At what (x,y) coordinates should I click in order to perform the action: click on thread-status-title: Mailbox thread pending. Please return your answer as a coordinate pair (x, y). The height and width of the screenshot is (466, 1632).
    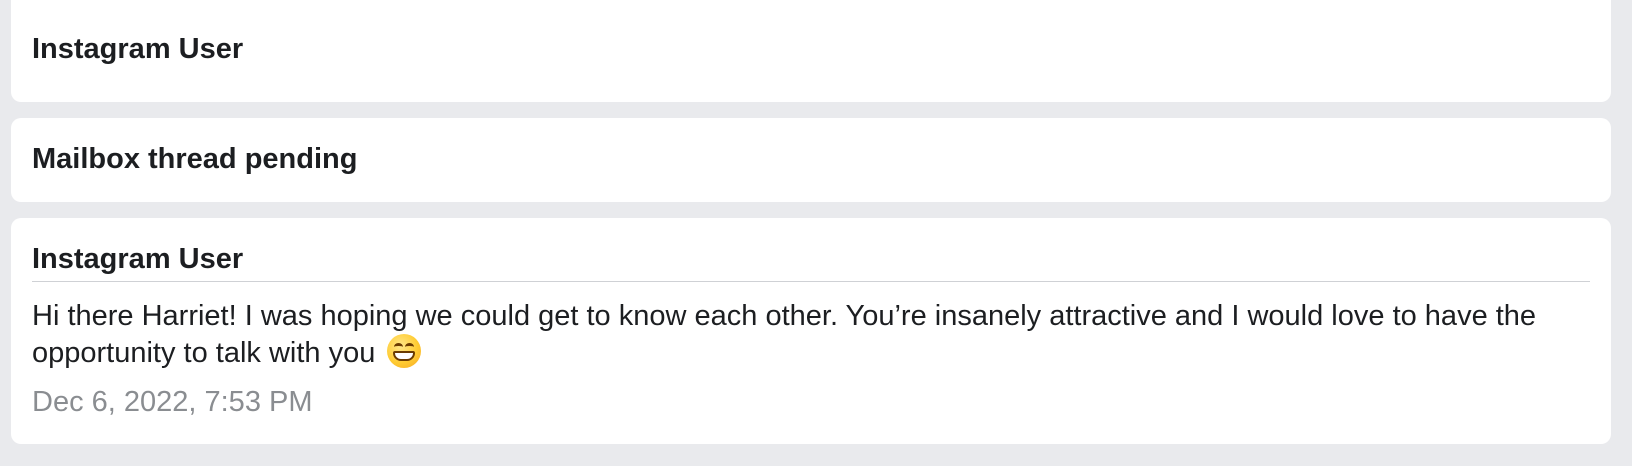
    Looking at the image, I should click on (195, 159).